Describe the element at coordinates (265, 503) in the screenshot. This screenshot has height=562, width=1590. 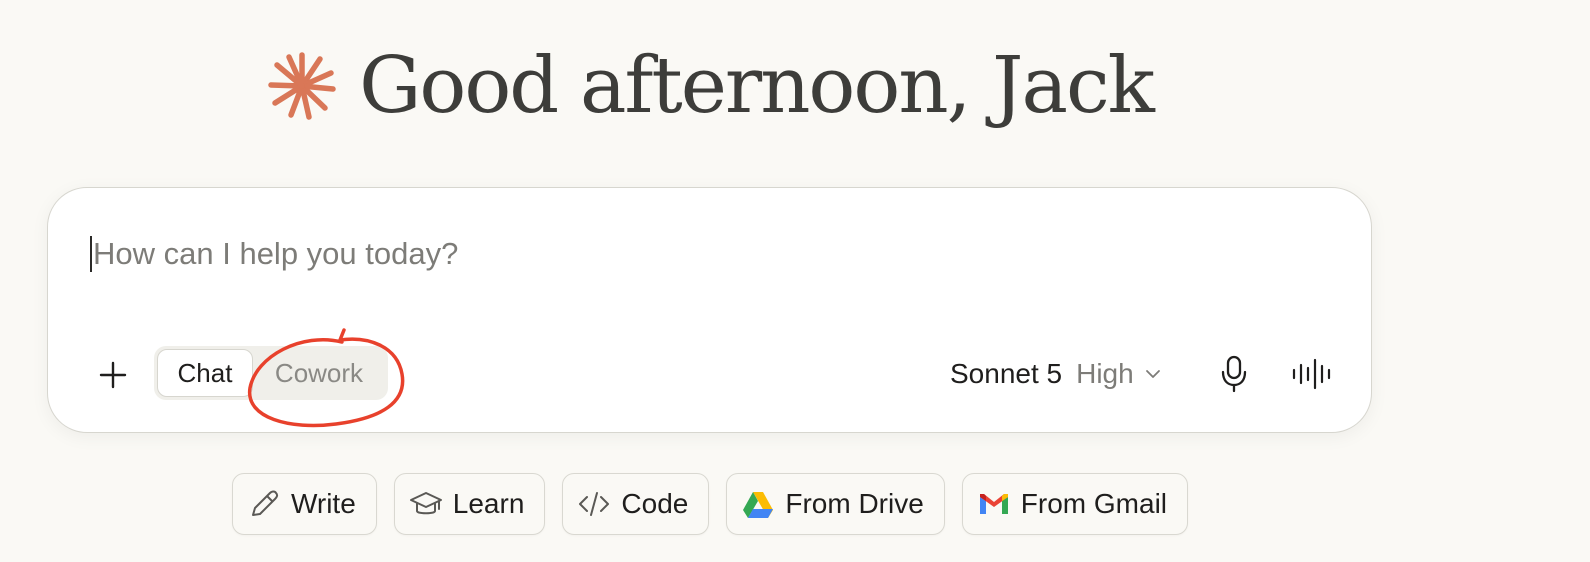
I see `pencil-icon` at that location.